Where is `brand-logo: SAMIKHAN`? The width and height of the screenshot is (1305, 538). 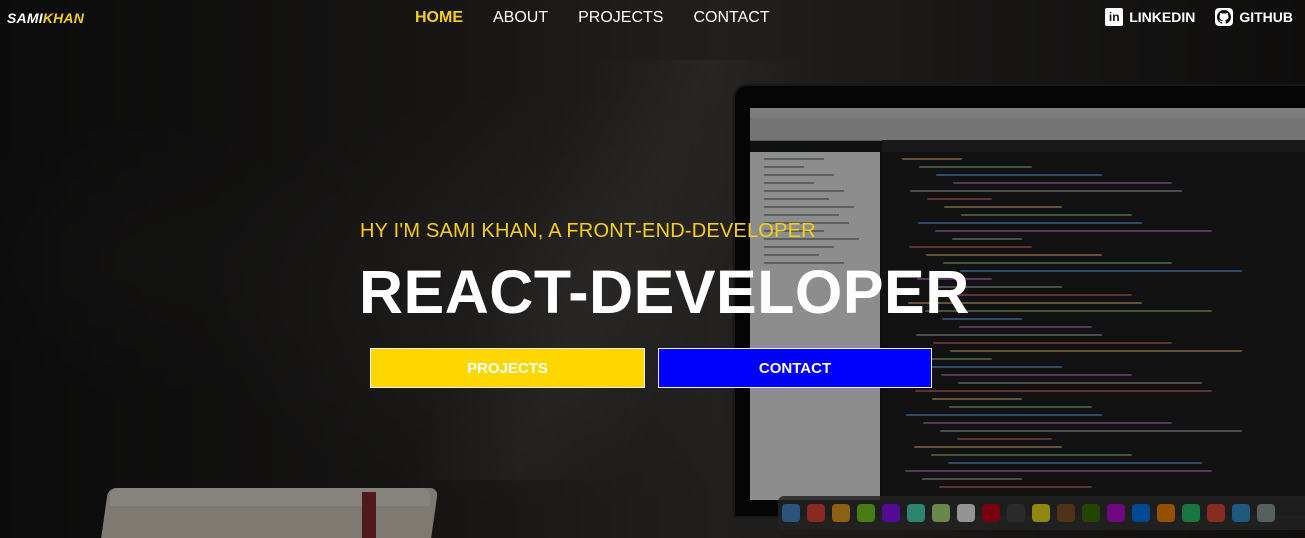
brand-logo: SAMIKHAN is located at coordinates (45, 18).